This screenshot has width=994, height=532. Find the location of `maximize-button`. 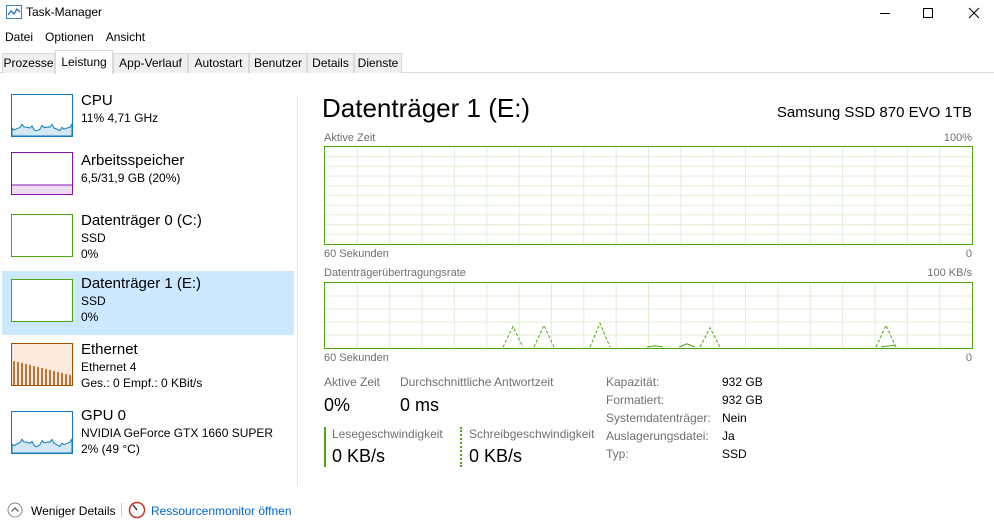

maximize-button is located at coordinates (928, 13).